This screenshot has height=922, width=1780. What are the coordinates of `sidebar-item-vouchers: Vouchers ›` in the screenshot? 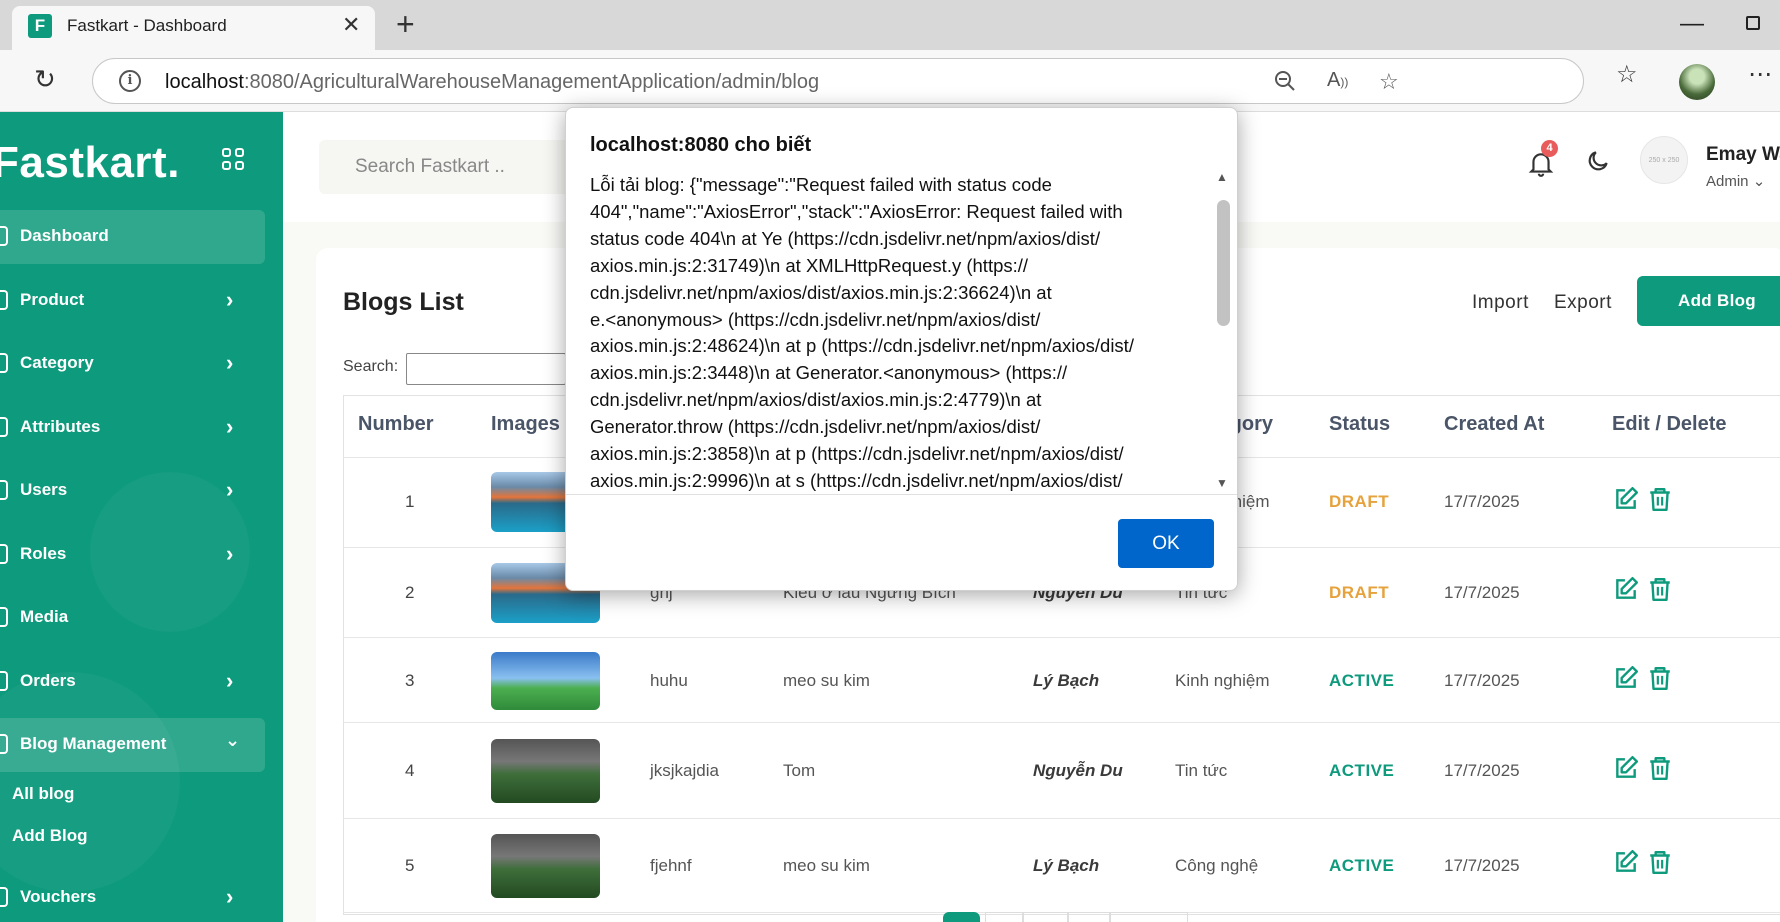 It's located at (132, 896).